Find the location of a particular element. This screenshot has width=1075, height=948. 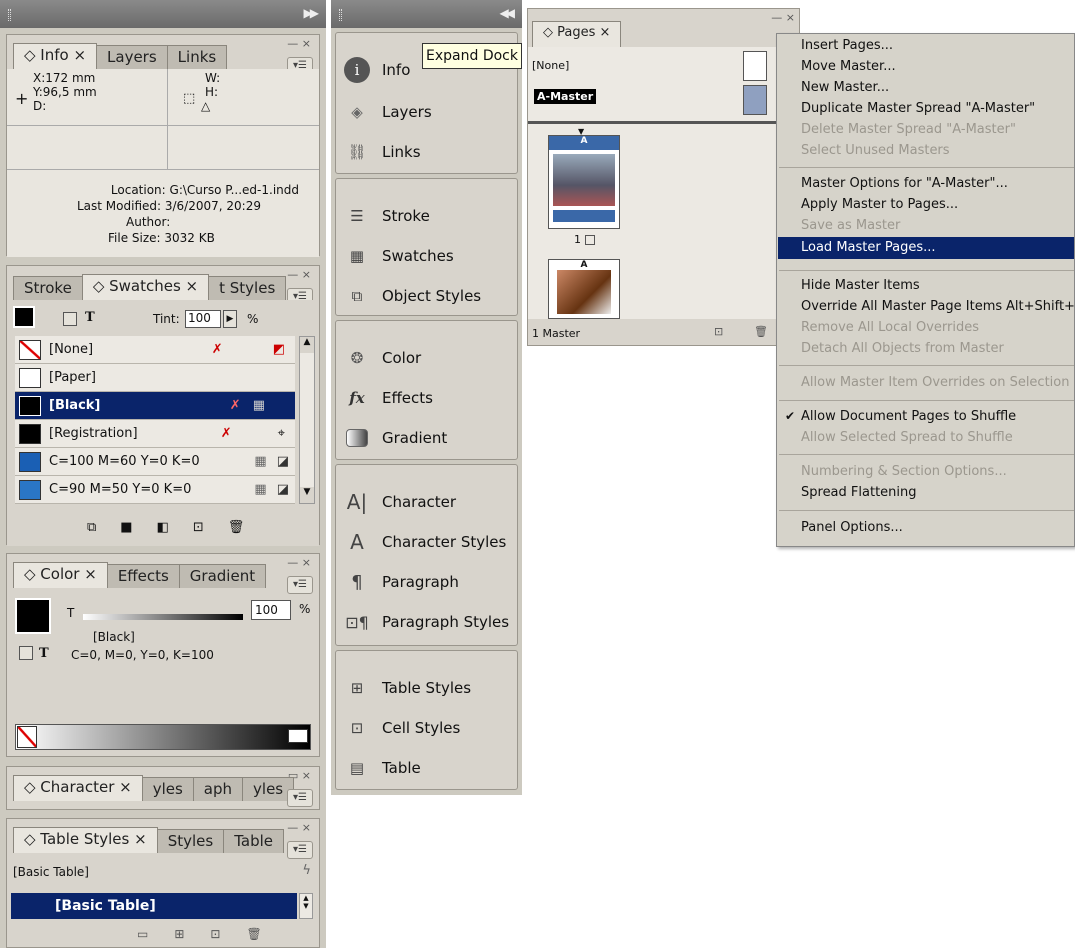

swatch-row-selected: [Black] ✗ ▦ is located at coordinates (155, 406).